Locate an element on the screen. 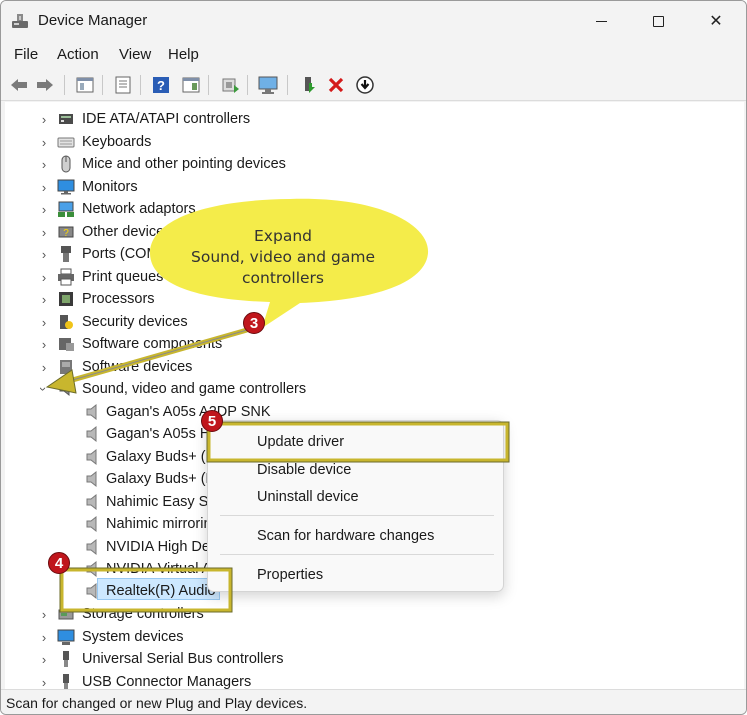 This screenshot has height=715, width=747. add-driver-button is located at coordinates (309, 85).